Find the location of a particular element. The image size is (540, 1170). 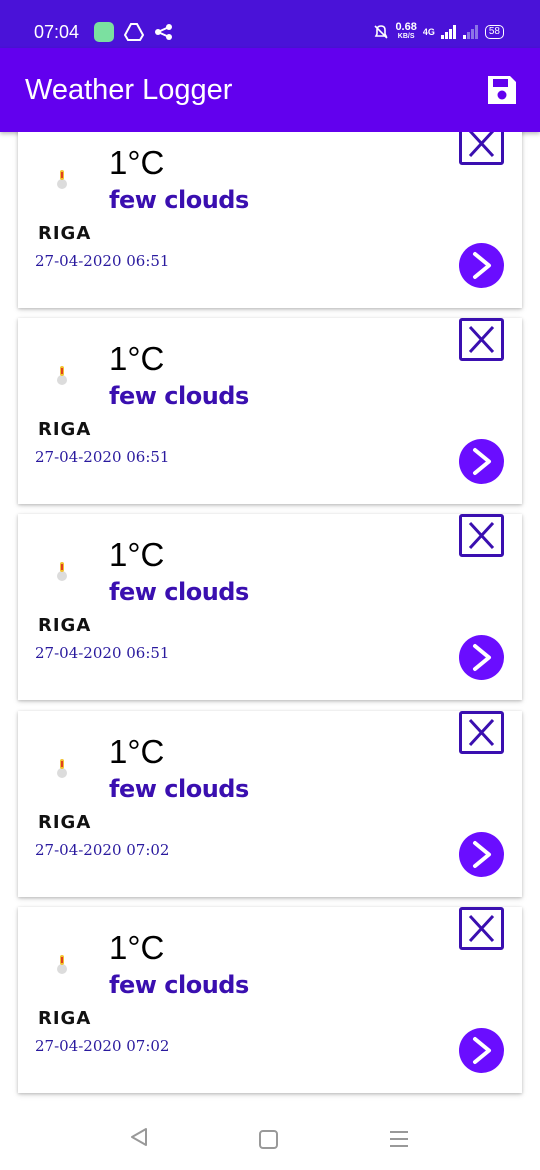

share-network-icon is located at coordinates (163, 32).